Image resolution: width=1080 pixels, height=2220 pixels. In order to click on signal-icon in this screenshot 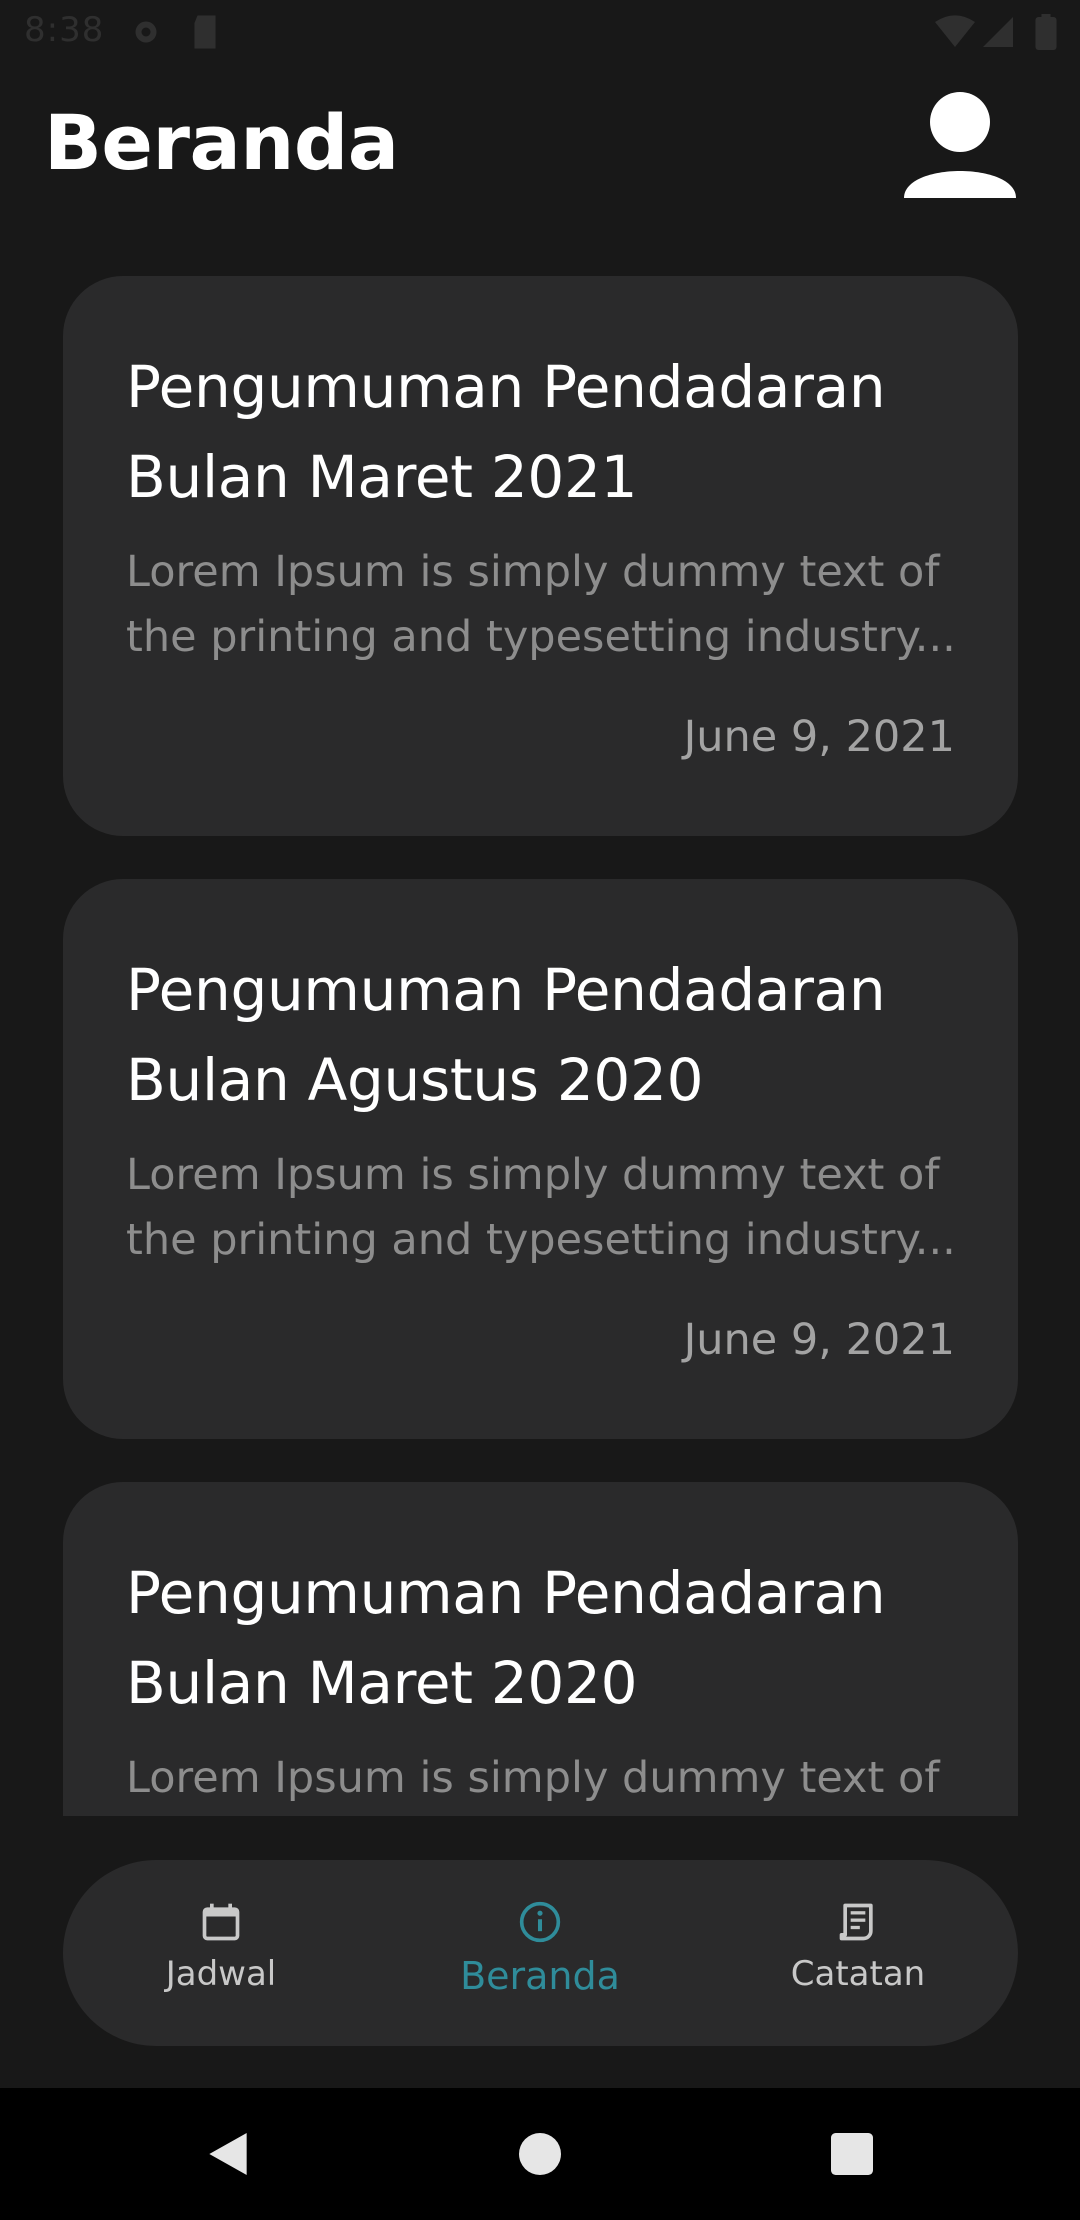, I will do `click(998, 32)`.